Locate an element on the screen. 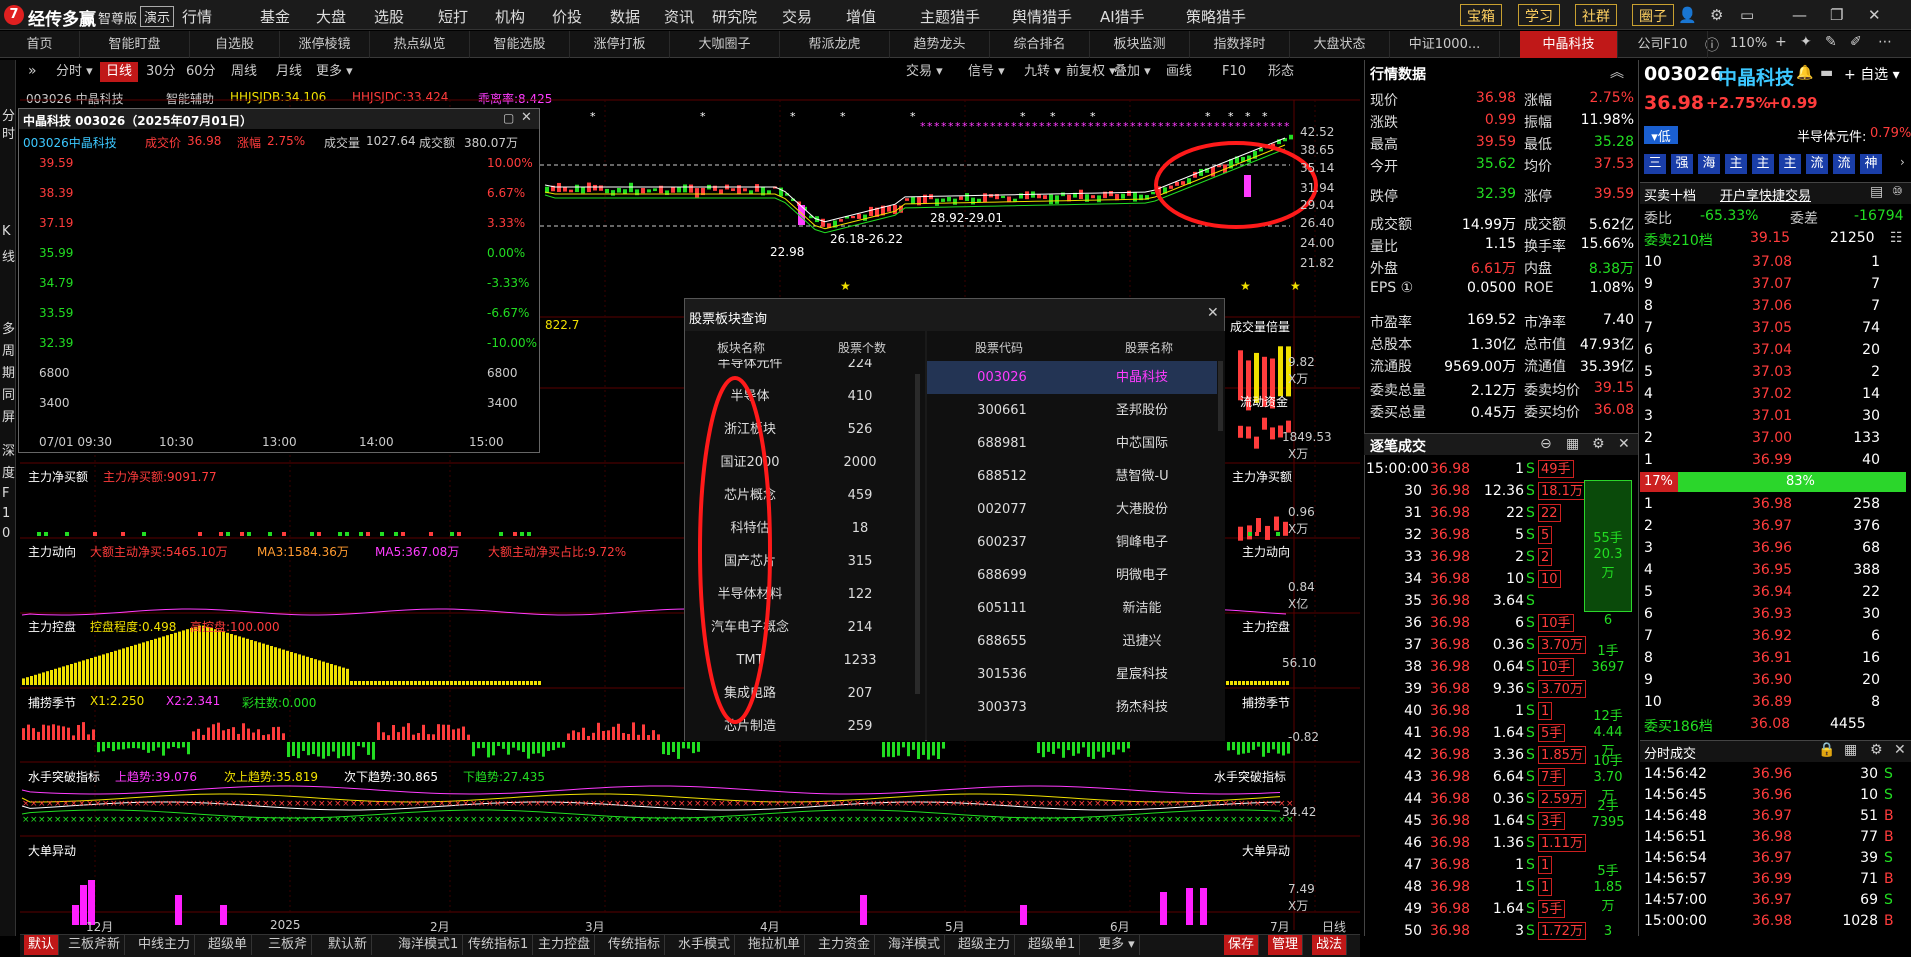 Image resolution: width=1911 pixels, height=957 pixels. topmenu-12: 主题猎手 is located at coordinates (950, 16).